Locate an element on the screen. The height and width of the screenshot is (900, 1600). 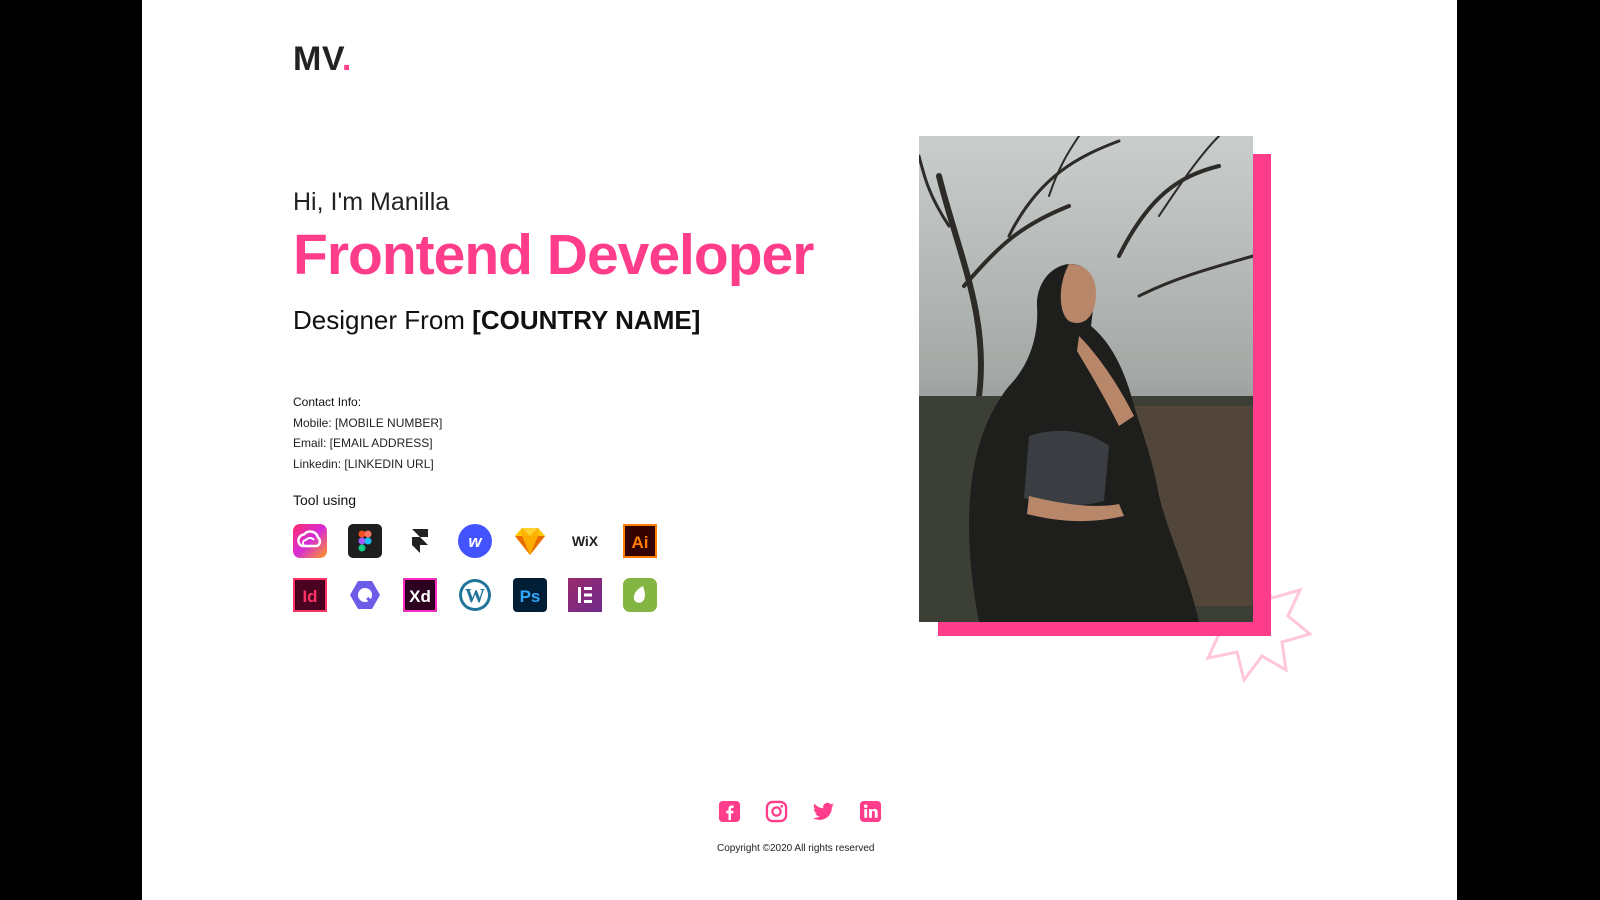
illustrator-icon: Ai is located at coordinates (640, 541).